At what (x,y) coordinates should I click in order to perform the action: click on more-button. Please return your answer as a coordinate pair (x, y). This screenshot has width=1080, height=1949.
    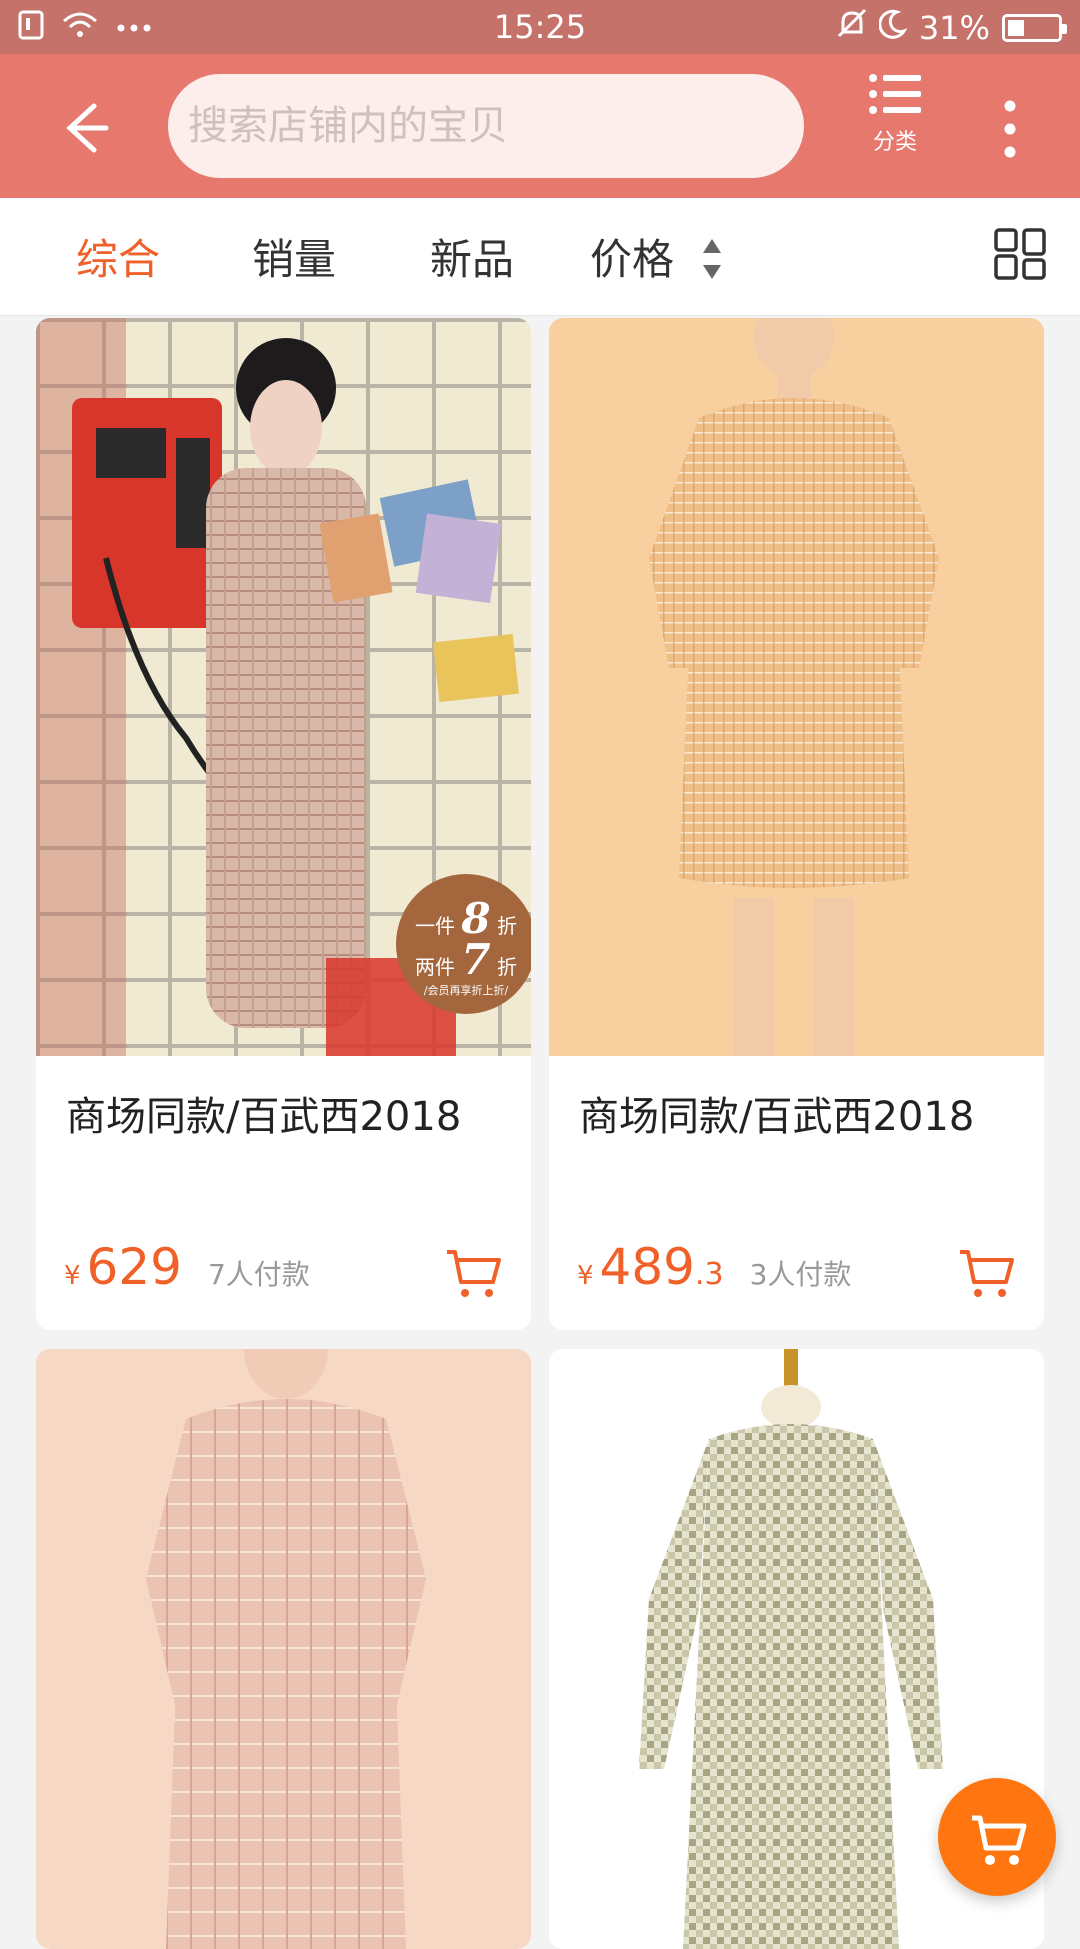
    Looking at the image, I should click on (1010, 129).